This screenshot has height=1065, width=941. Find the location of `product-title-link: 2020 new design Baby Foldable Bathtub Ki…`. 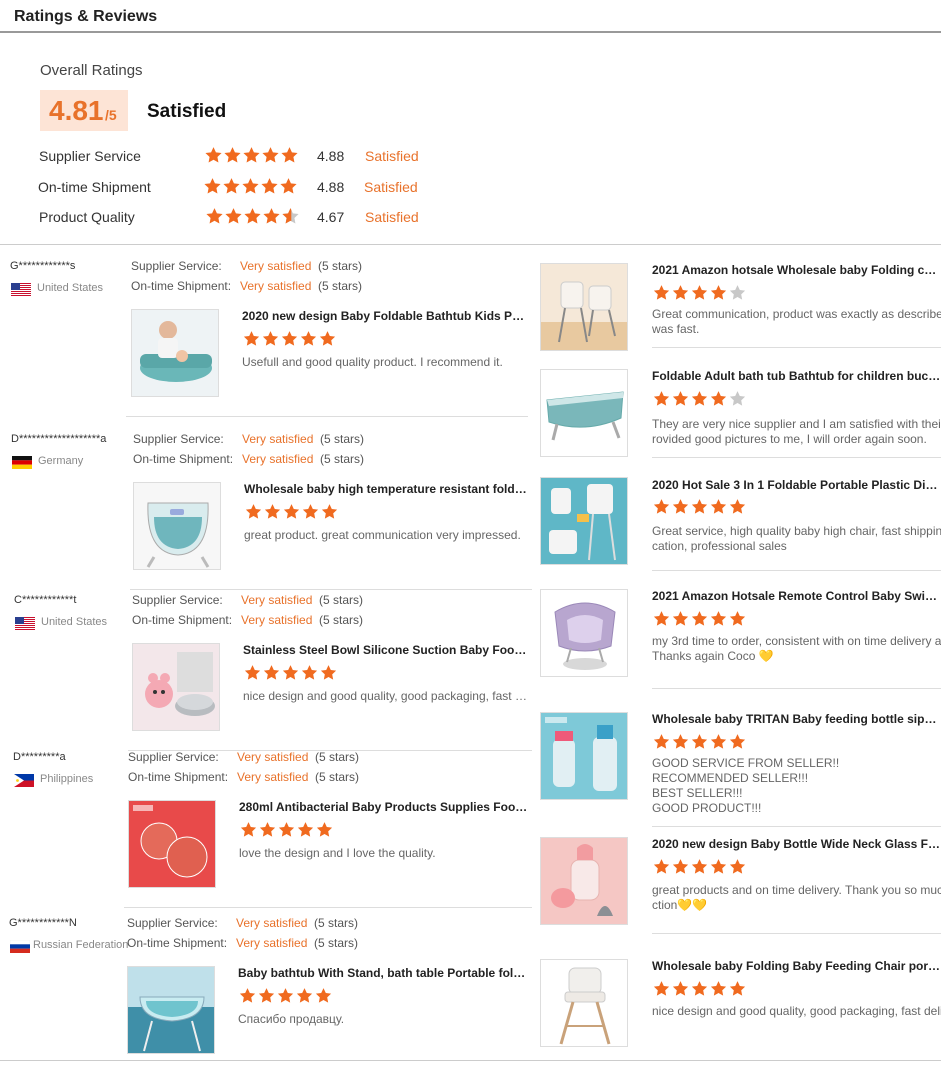

product-title-link: 2020 new design Baby Foldable Bathtub Ki… is located at coordinates (386, 316).